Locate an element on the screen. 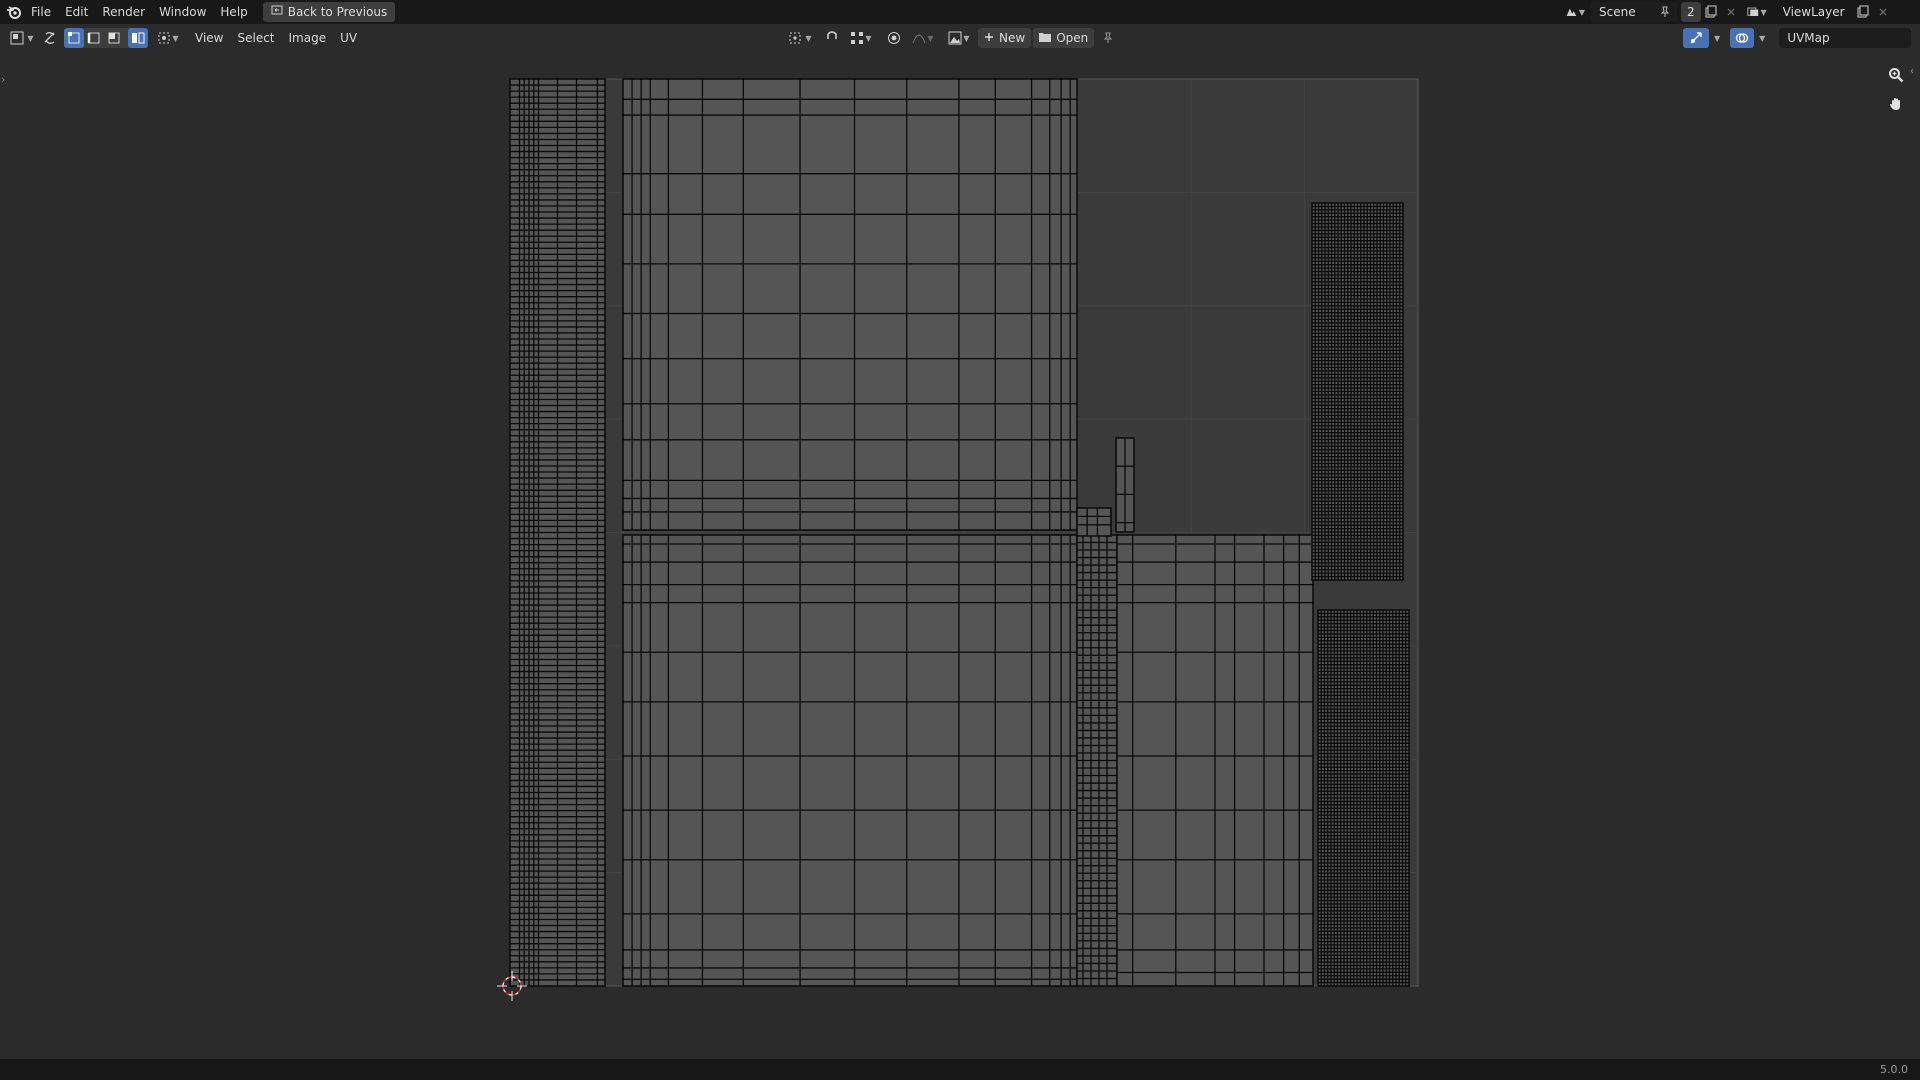 The width and height of the screenshot is (1920, 1080). folder-icon is located at coordinates (1045, 38).